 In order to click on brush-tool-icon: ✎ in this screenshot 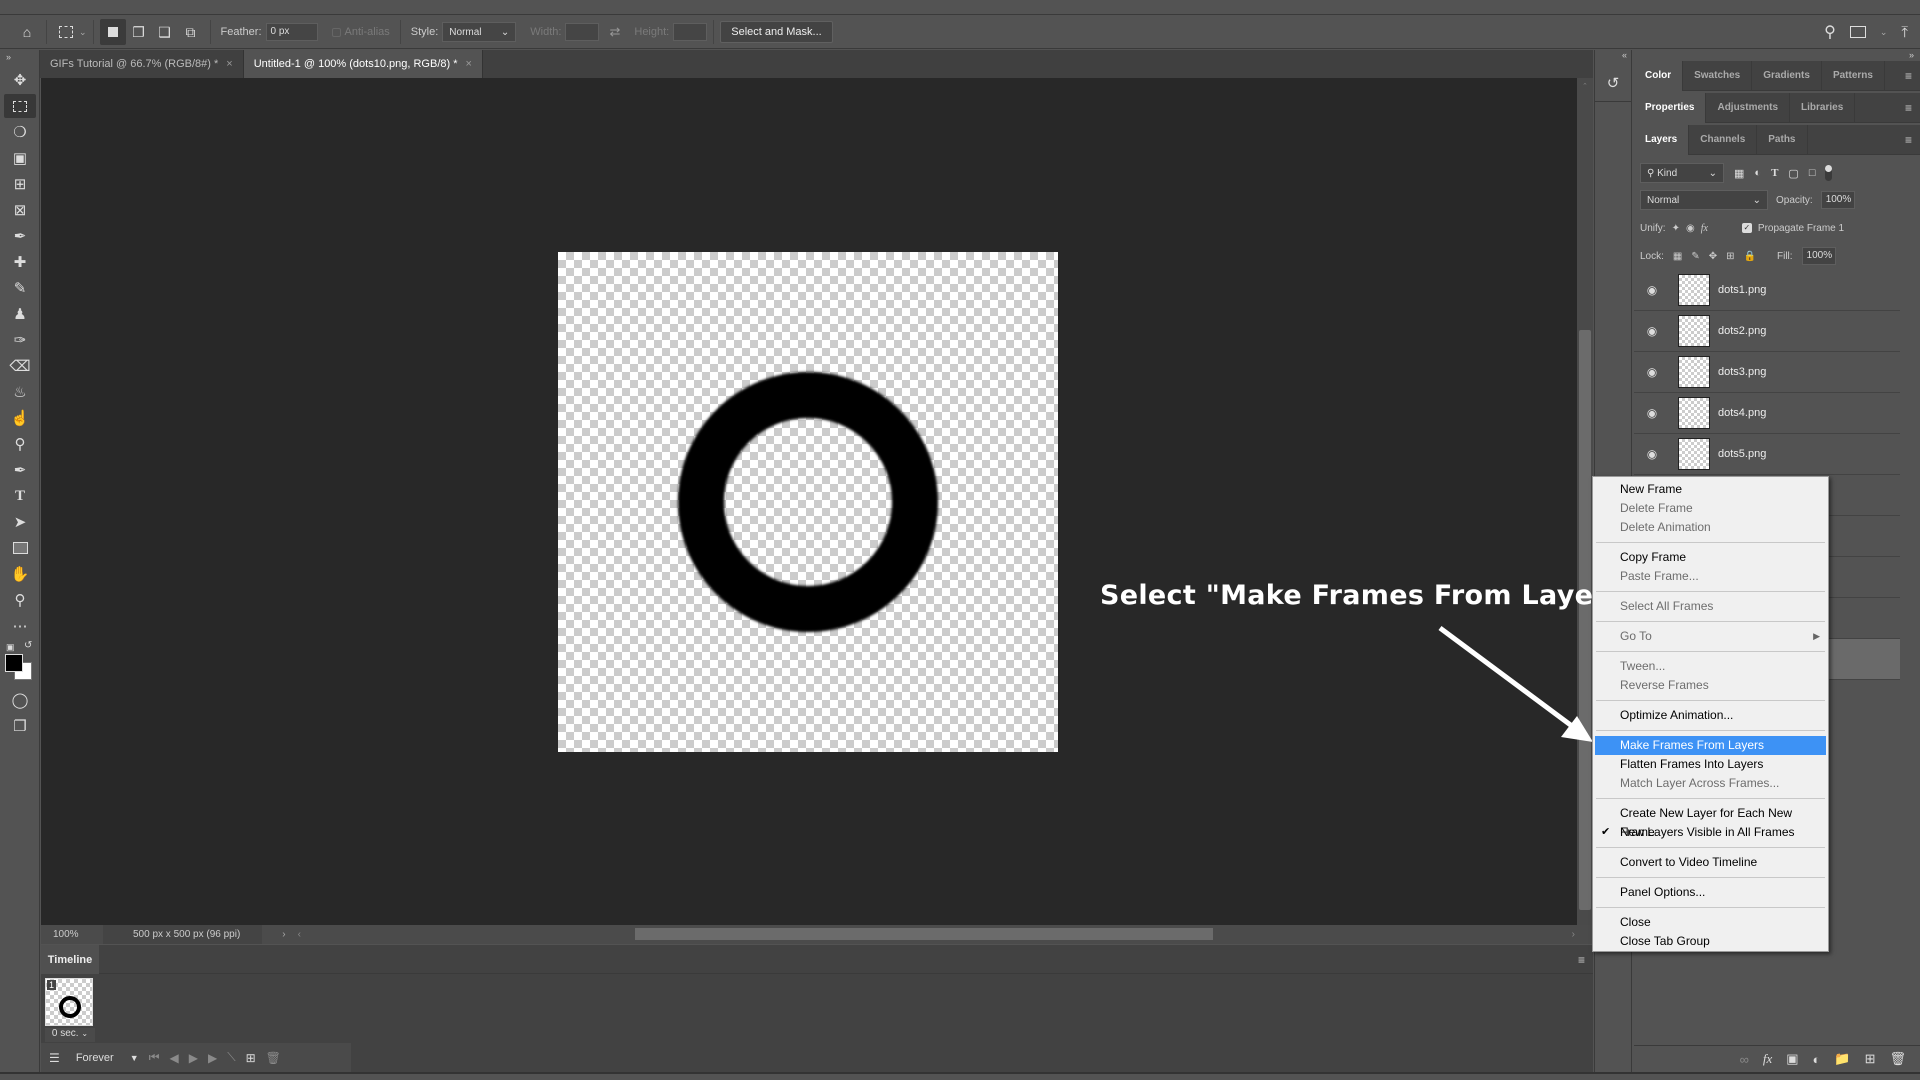, I will do `click(20, 288)`.